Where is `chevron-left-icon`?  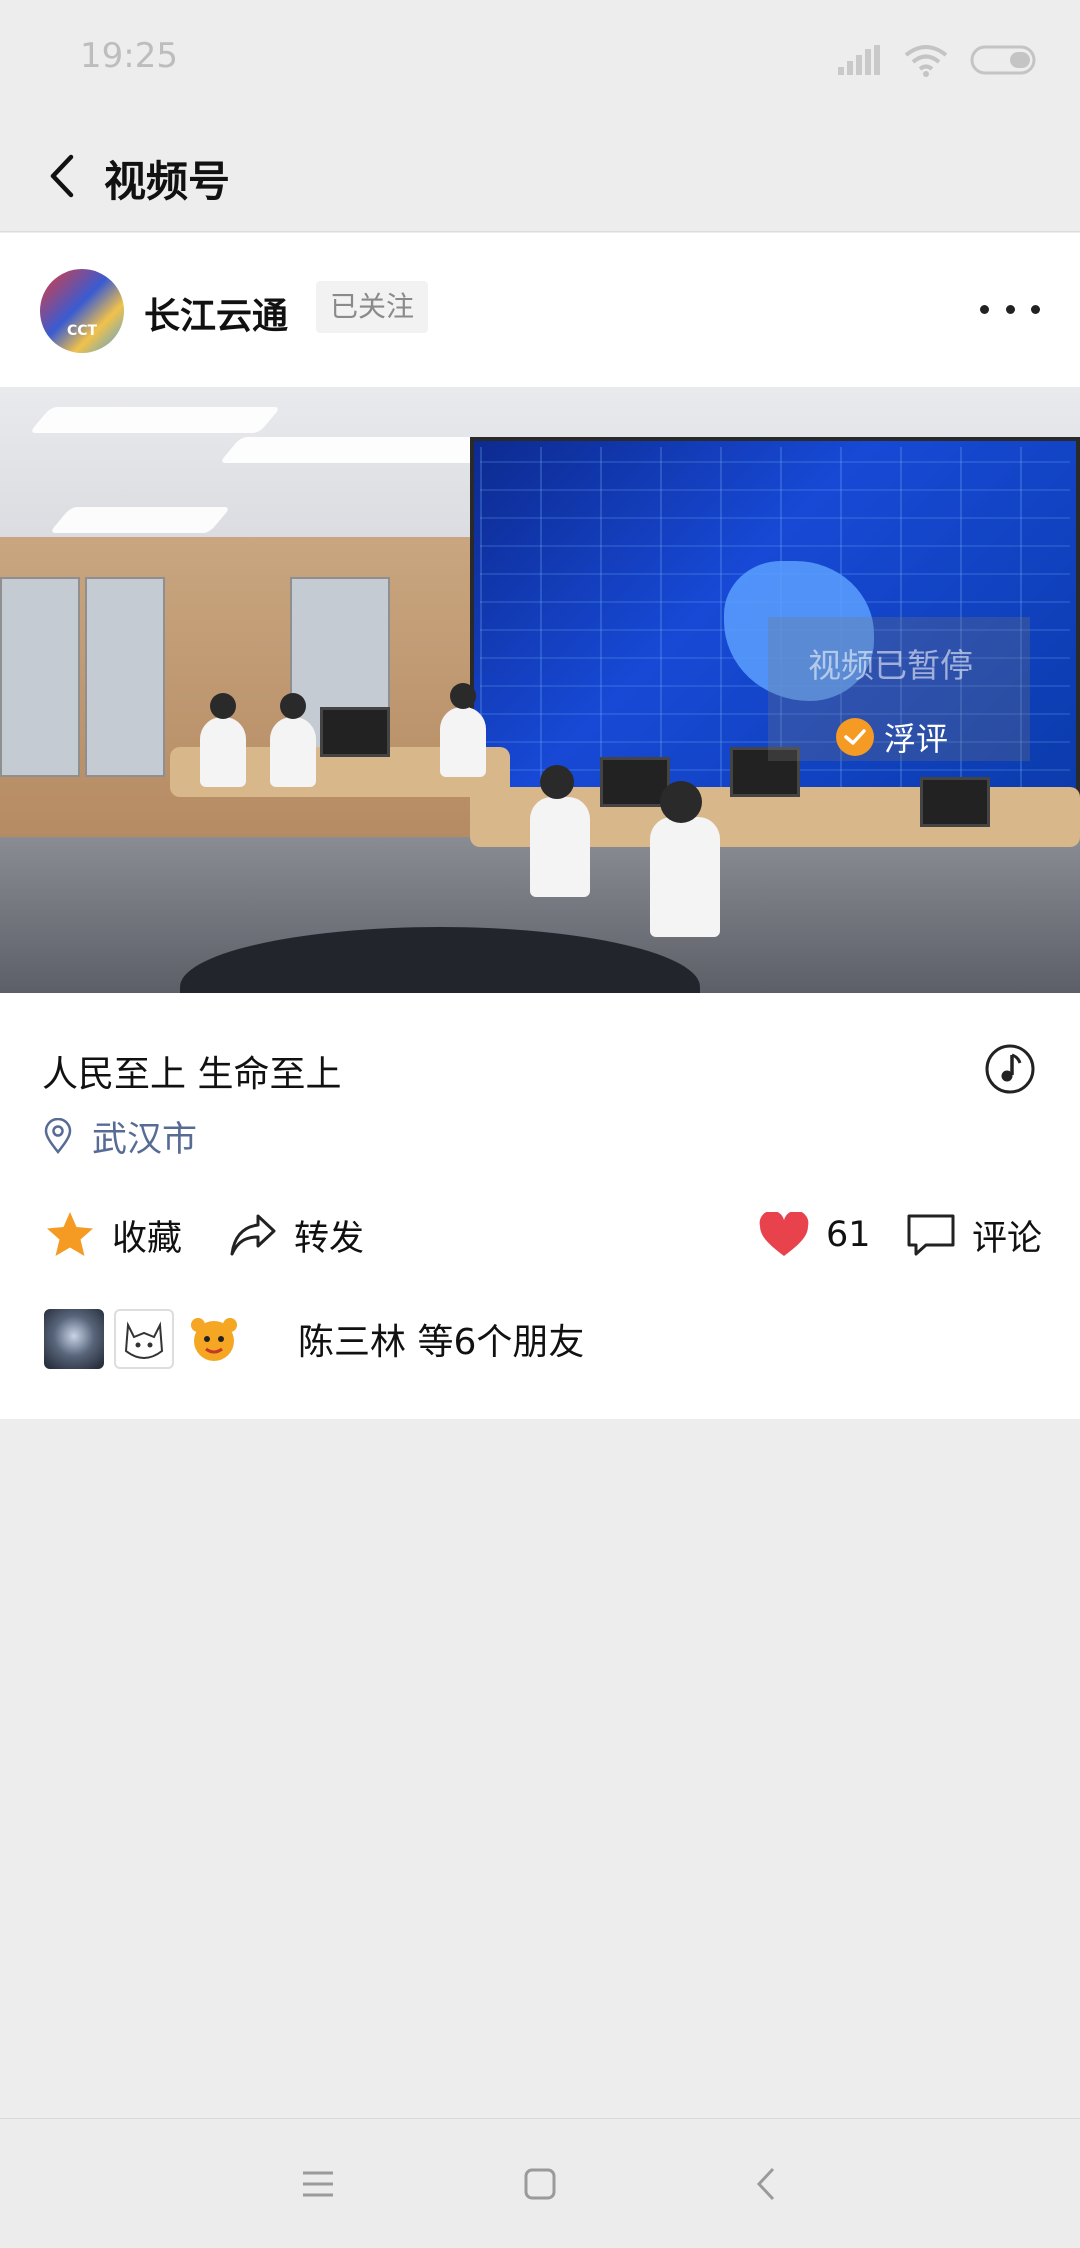
chevron-left-icon is located at coordinates (62, 176).